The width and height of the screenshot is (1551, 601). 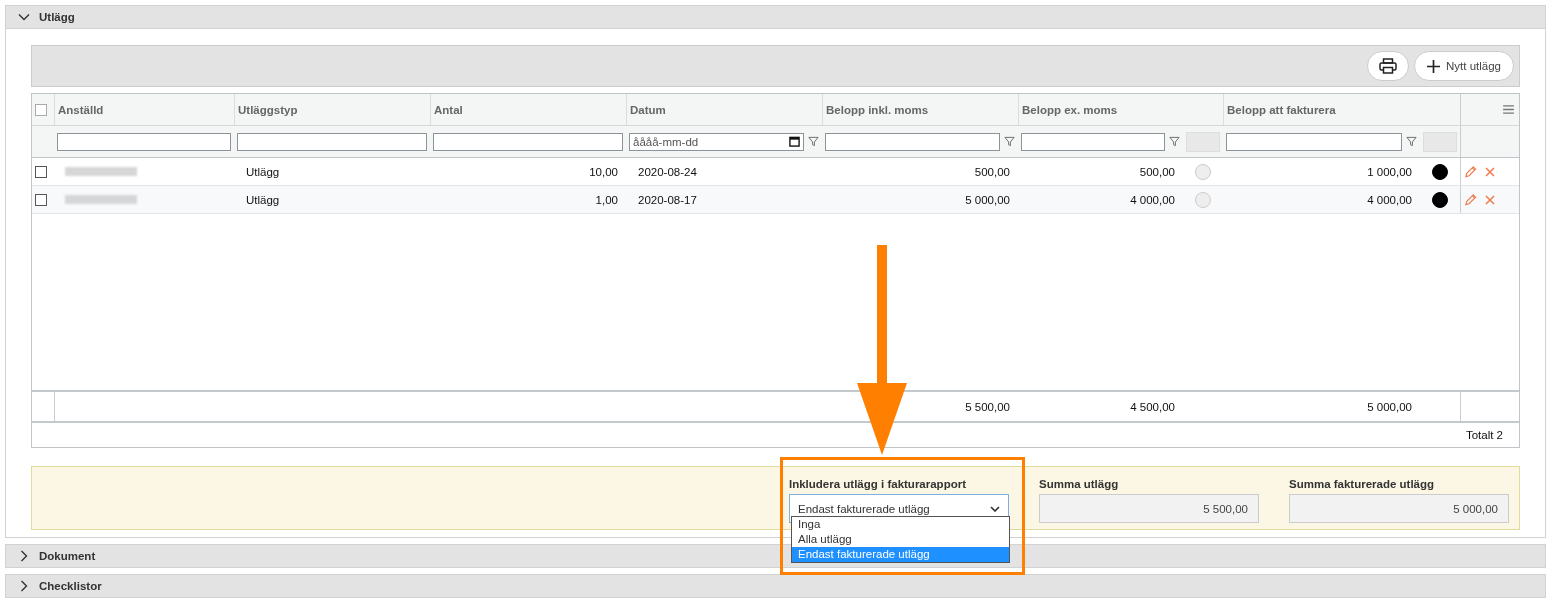 What do you see at coordinates (67, 556) in the screenshot?
I see `panel-title: Dokument` at bounding box center [67, 556].